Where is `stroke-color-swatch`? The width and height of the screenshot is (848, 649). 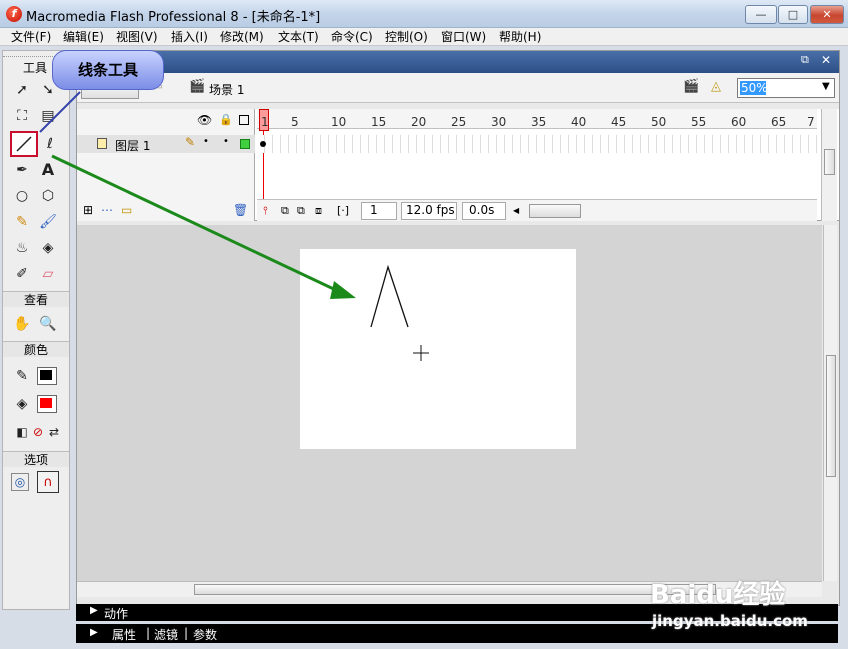
stroke-color-swatch is located at coordinates (47, 376).